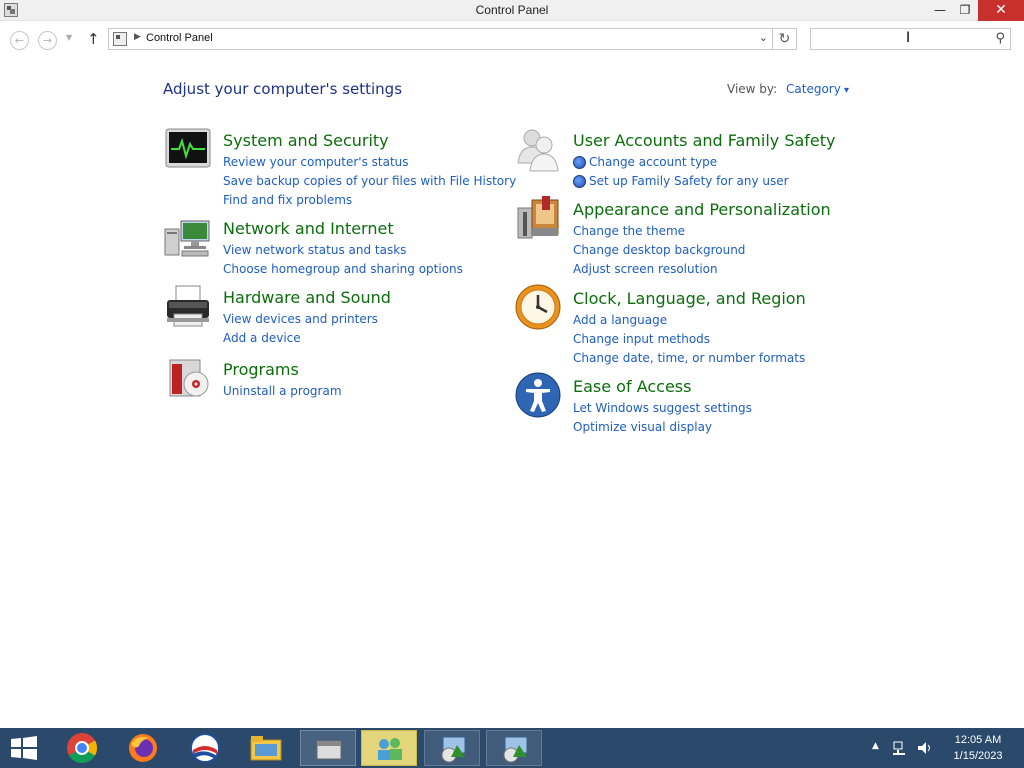  What do you see at coordinates (538, 395) in the screenshot?
I see `accessibility-icon` at bounding box center [538, 395].